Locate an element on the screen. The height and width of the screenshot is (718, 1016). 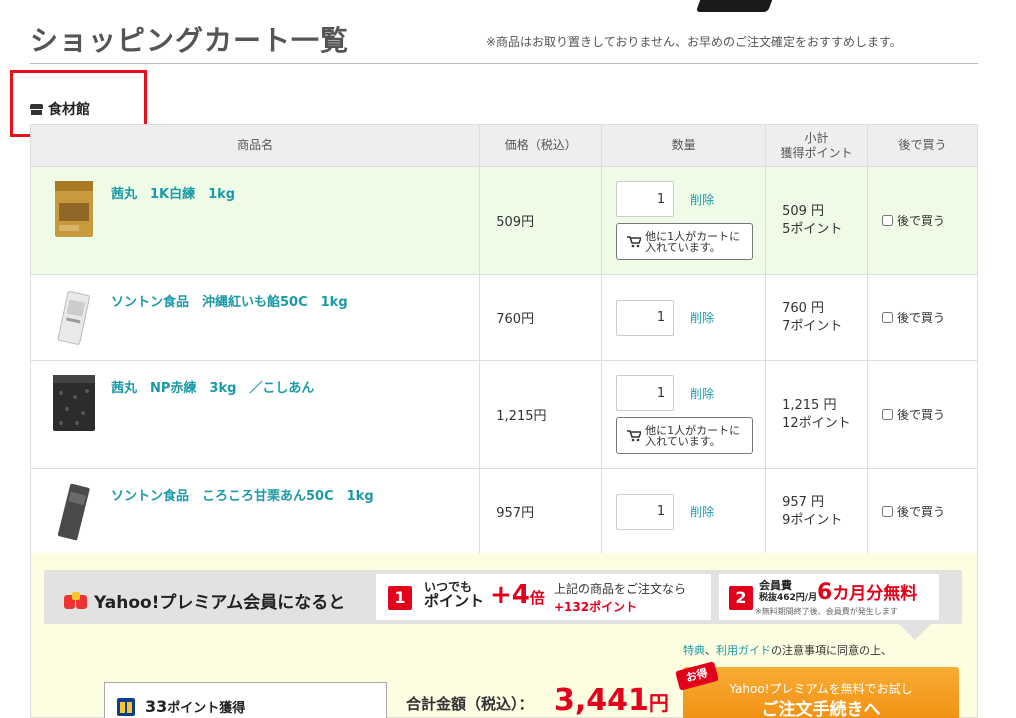
benefit-free-months: 2 会員費 税抜462円/月 6カ月分無料 ※無料期間終了後、会員費が発生します is located at coordinates (829, 597).